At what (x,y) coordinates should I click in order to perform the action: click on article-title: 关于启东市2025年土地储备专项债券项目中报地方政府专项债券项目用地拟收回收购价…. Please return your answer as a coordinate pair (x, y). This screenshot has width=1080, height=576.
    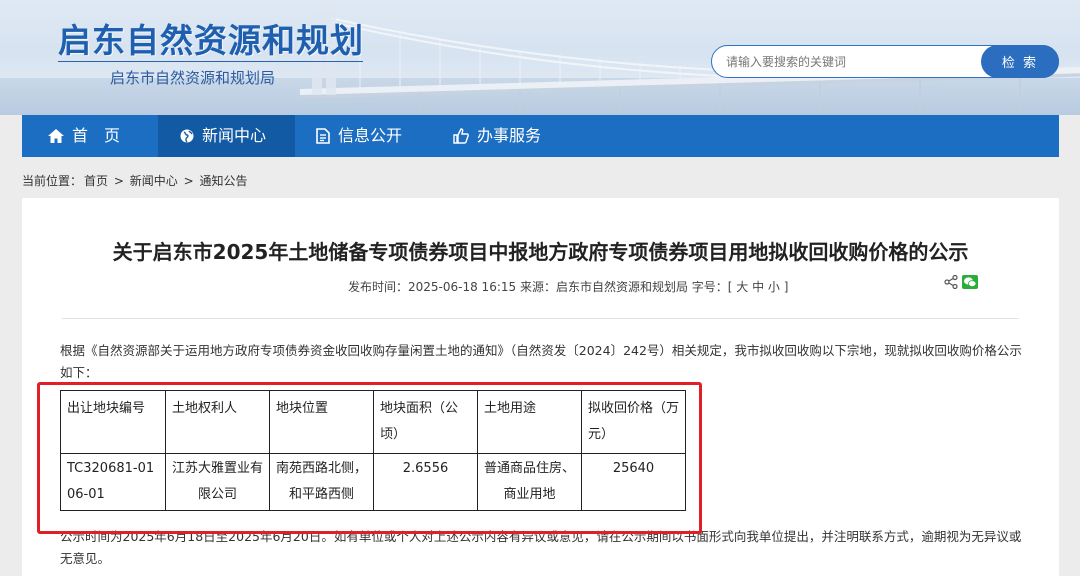
    Looking at the image, I should click on (540, 252).